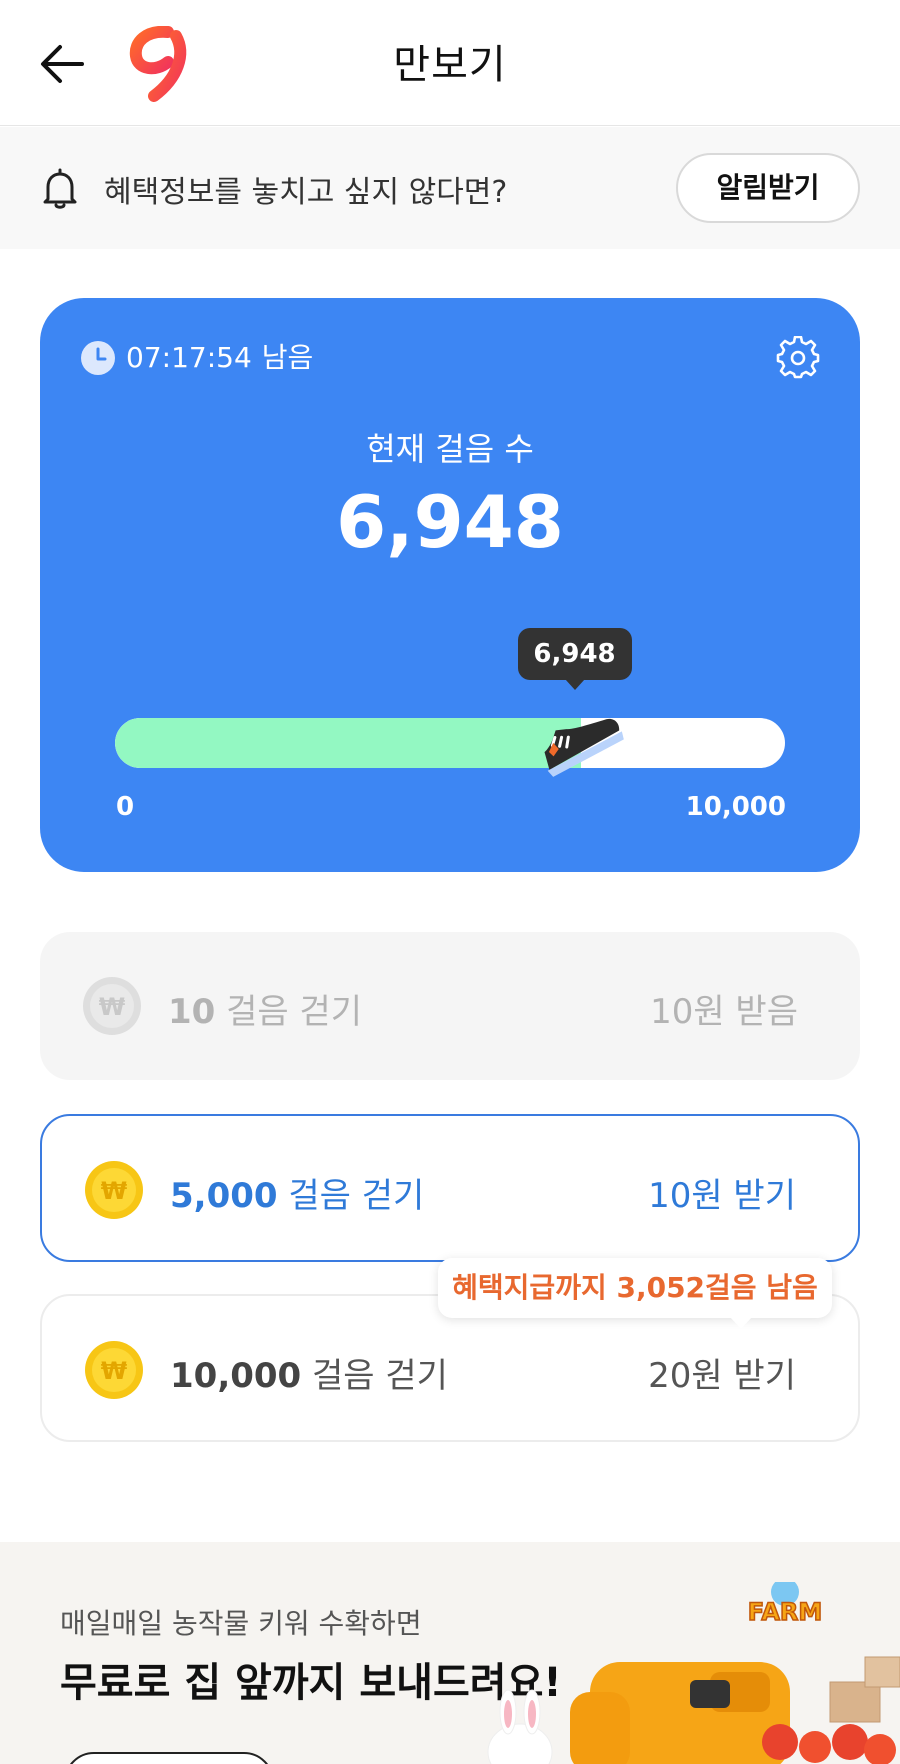 Image resolution: width=900 pixels, height=1764 pixels. Describe the element at coordinates (768, 188) in the screenshot. I see `subscribe-alert-button: 알림받기` at that location.